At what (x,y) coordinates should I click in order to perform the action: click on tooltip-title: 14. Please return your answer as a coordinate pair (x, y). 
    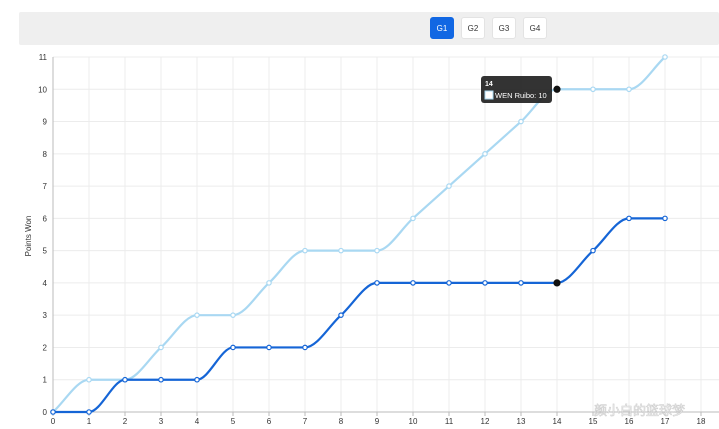
    Looking at the image, I should click on (489, 84).